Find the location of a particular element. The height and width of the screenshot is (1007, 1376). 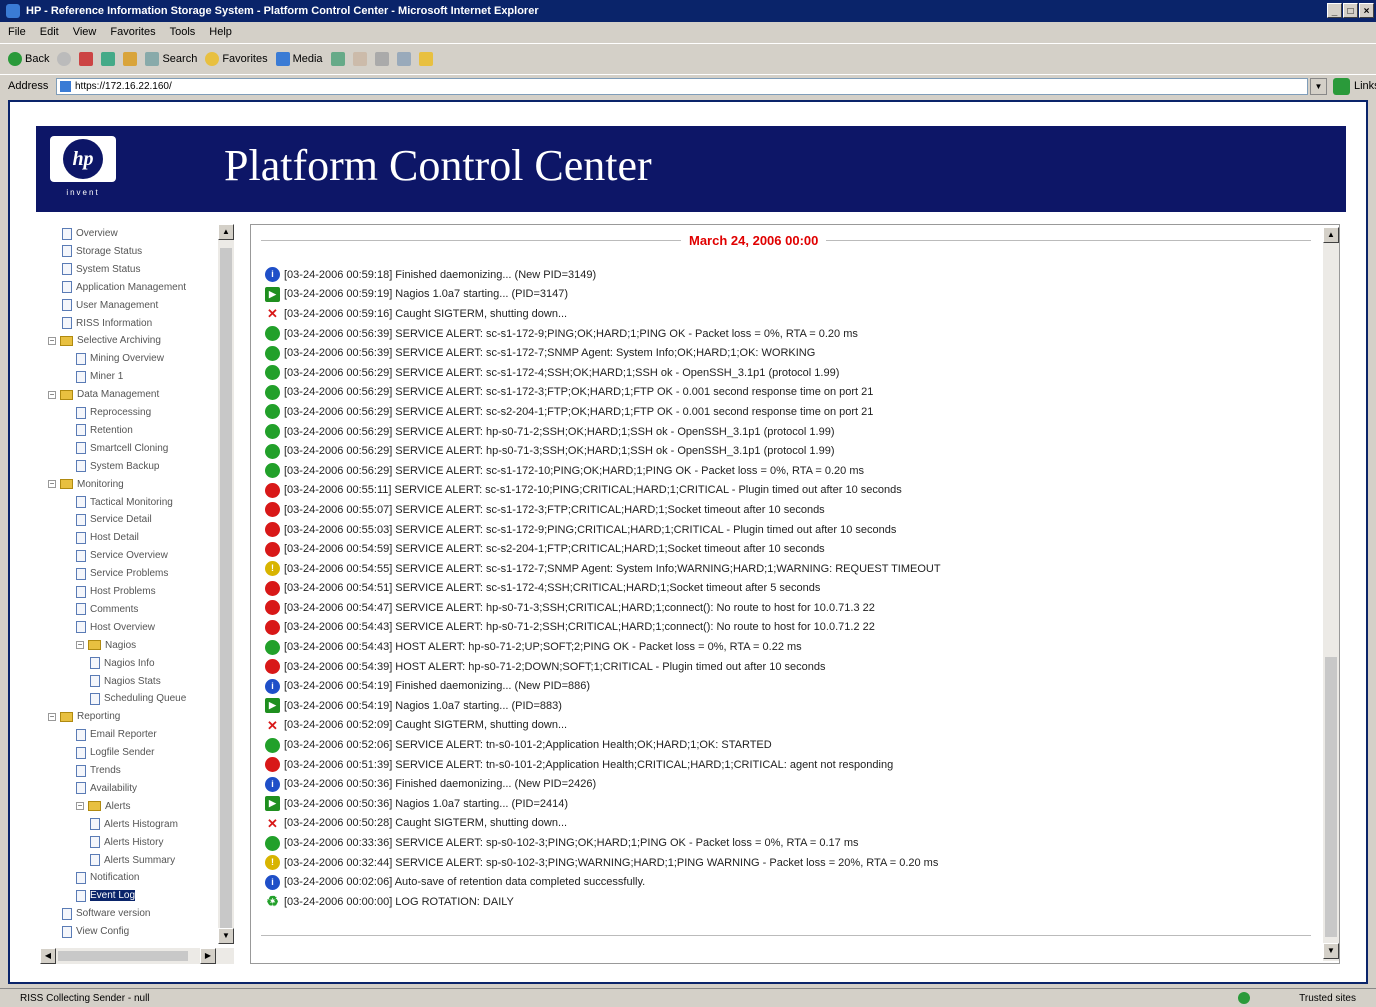

stop-button is located at coordinates (86, 58).